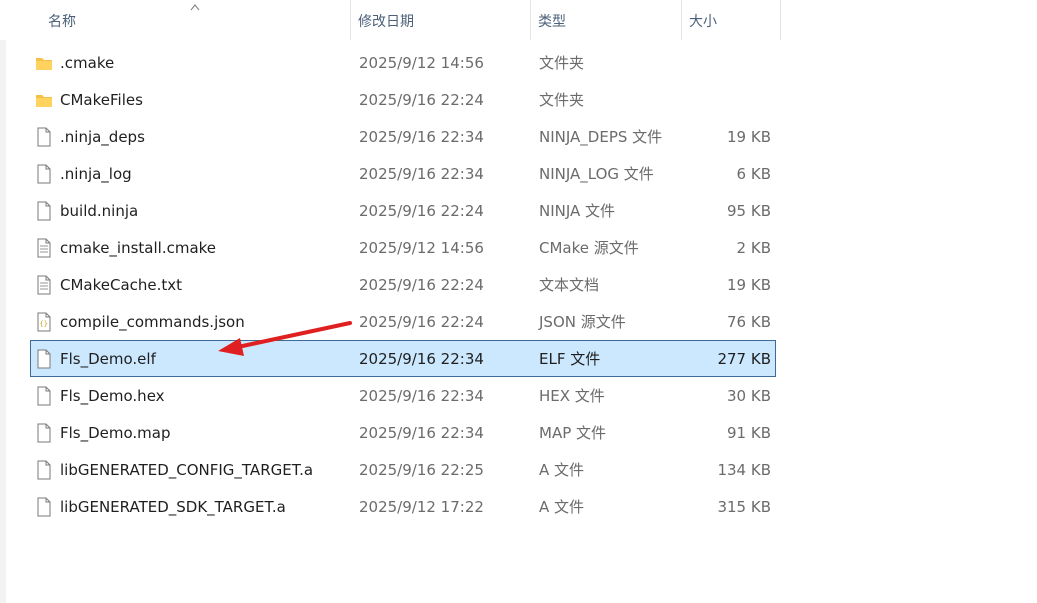 The height and width of the screenshot is (603, 1037). I want to click on column-header-size-label: 大小, so click(703, 22).